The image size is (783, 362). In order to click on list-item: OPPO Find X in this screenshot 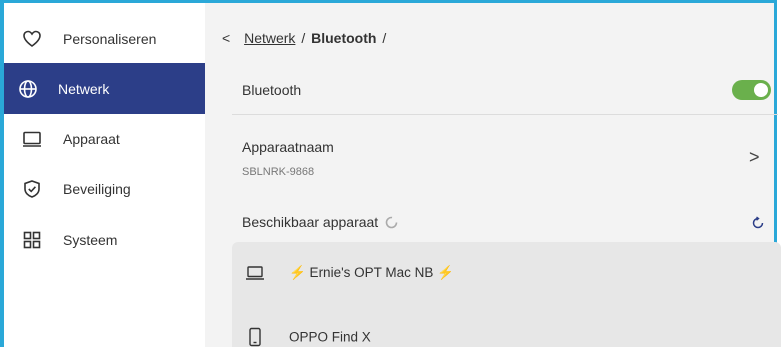, I will do `click(506, 337)`.